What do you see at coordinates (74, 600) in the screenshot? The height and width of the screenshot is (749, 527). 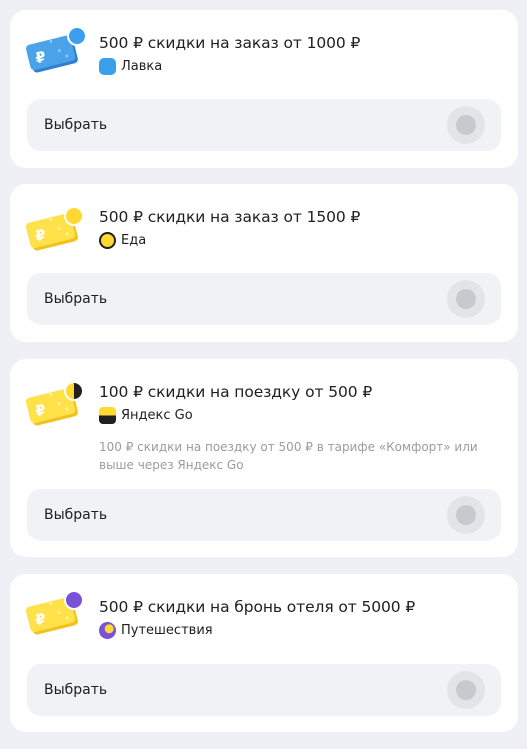 I see `travel-badge-icon` at bounding box center [74, 600].